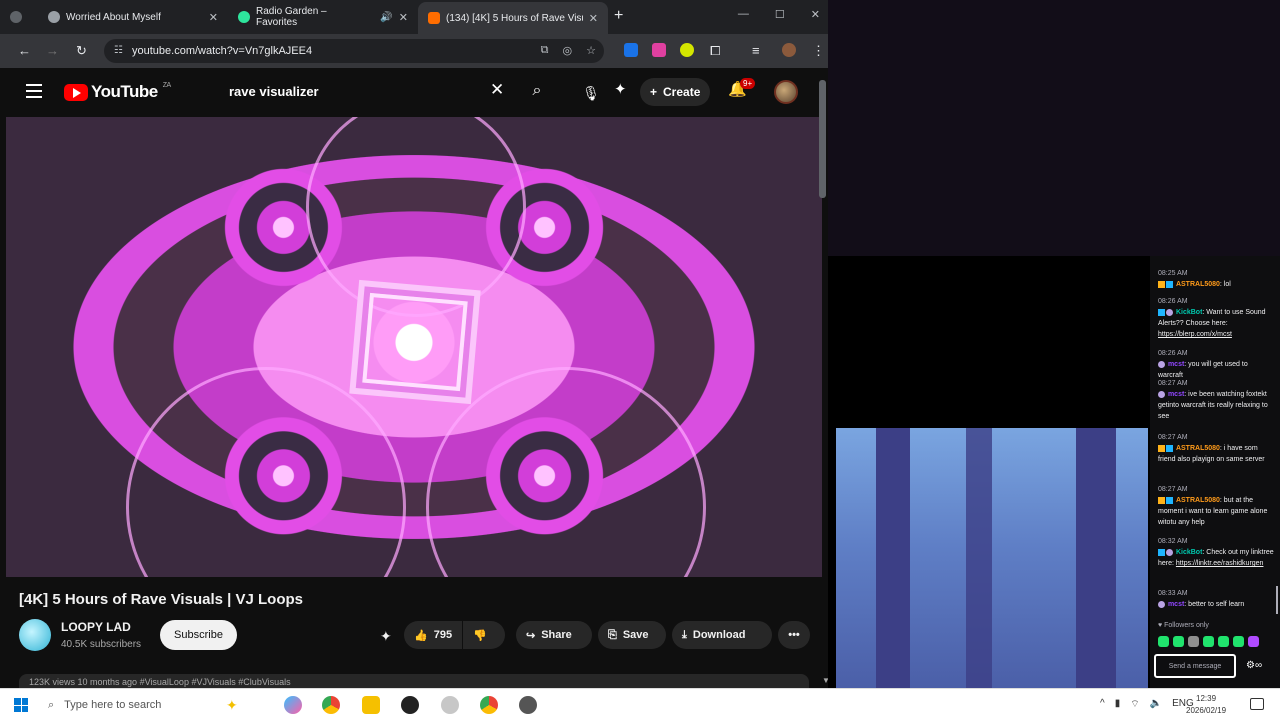  Describe the element at coordinates (1134, 704) in the screenshot. I see `wifi-icon: ⌔` at that location.